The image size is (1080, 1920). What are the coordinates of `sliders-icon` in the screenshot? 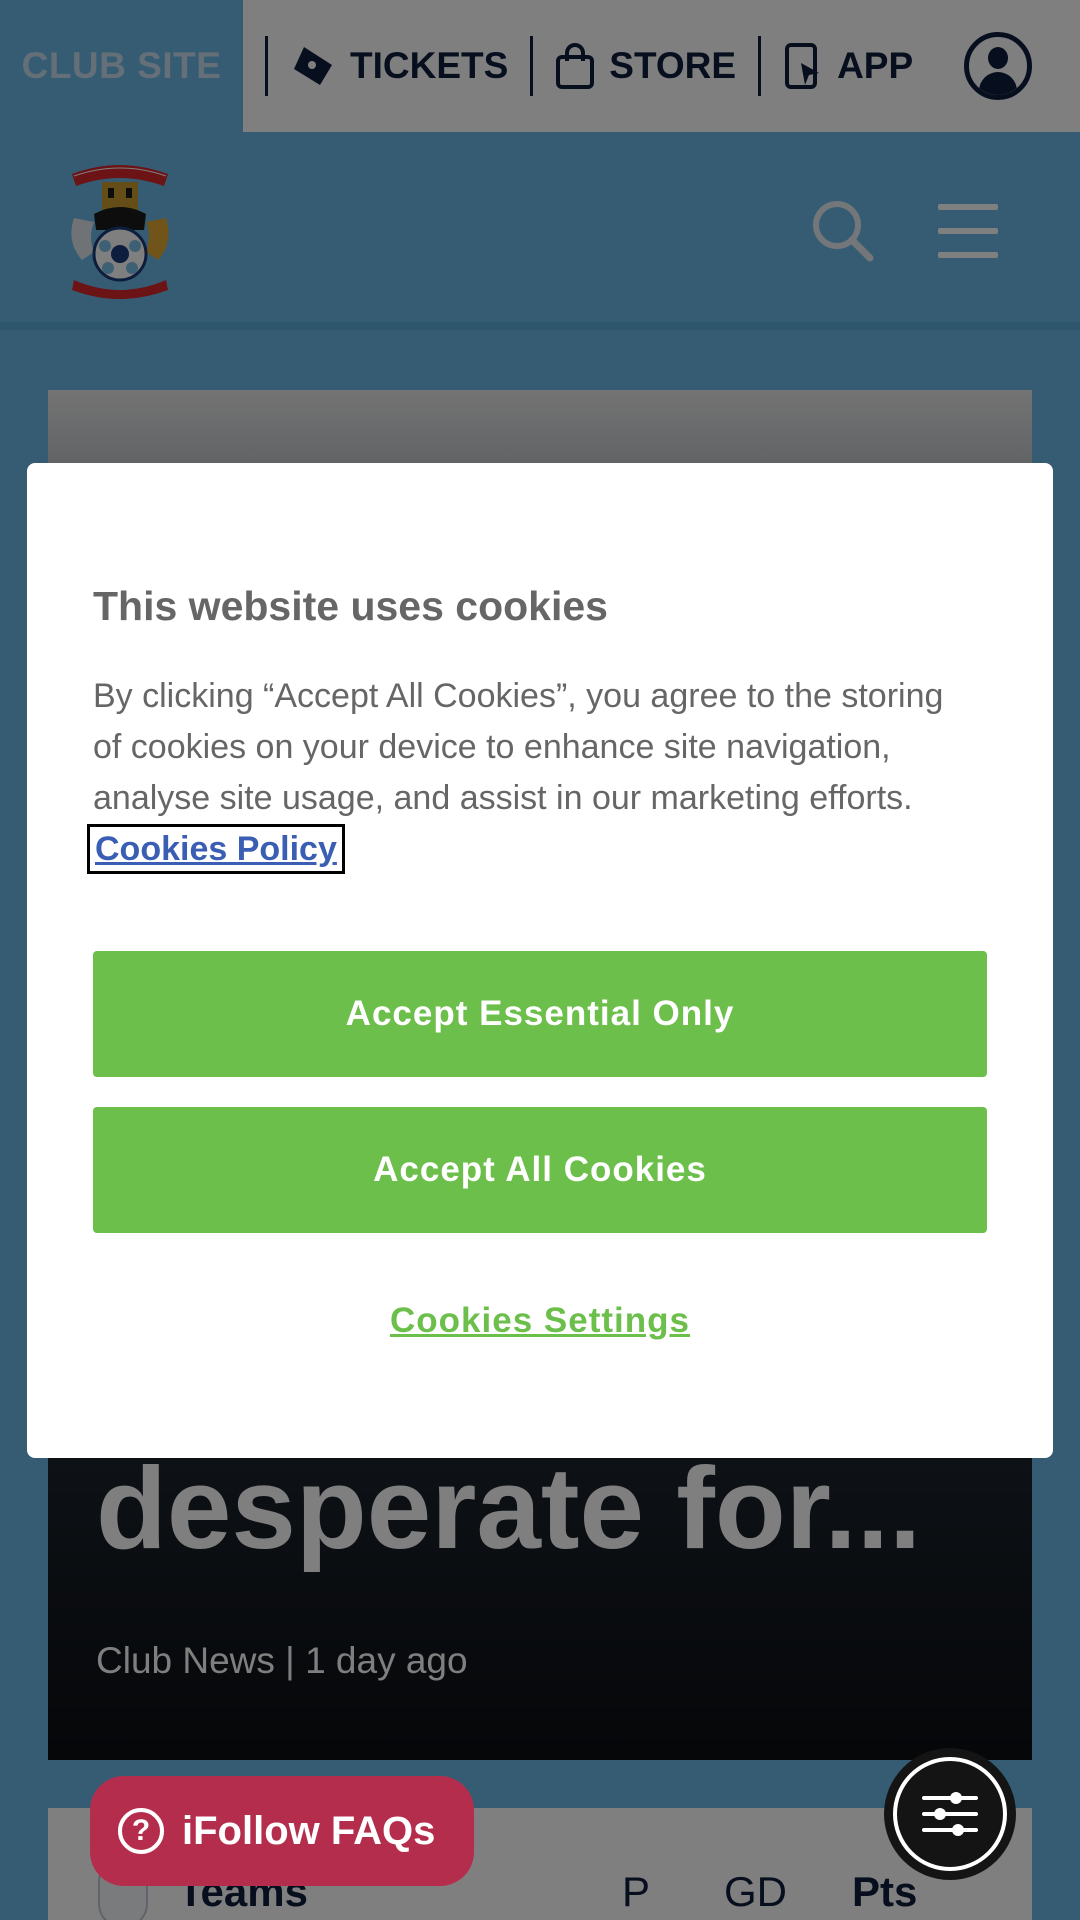 It's located at (950, 1814).